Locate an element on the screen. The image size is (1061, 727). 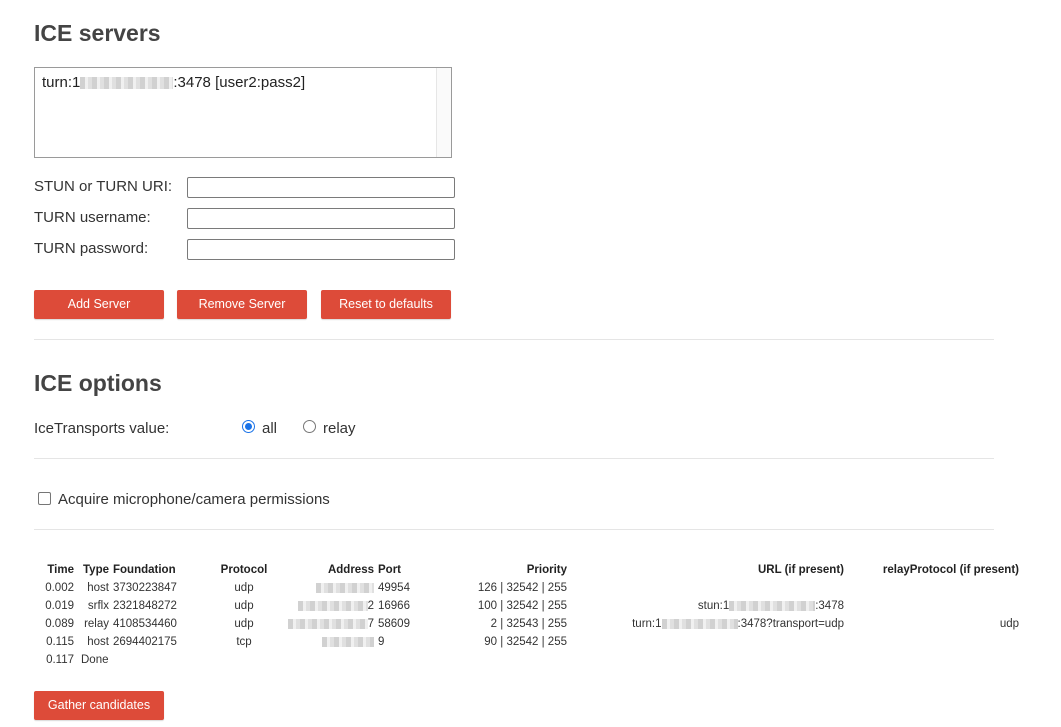
cell-url: stun:1 :3478 is located at coordinates (705, 606).